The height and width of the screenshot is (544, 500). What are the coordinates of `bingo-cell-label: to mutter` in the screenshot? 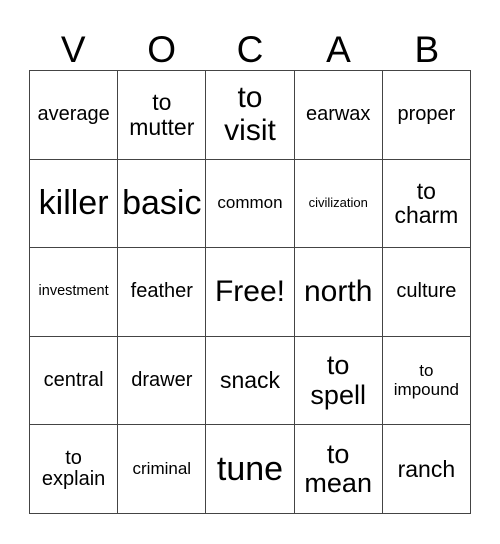 It's located at (162, 114).